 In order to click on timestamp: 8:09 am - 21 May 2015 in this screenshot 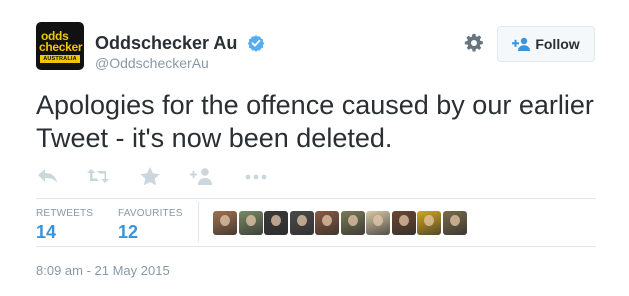, I will do `click(103, 270)`.